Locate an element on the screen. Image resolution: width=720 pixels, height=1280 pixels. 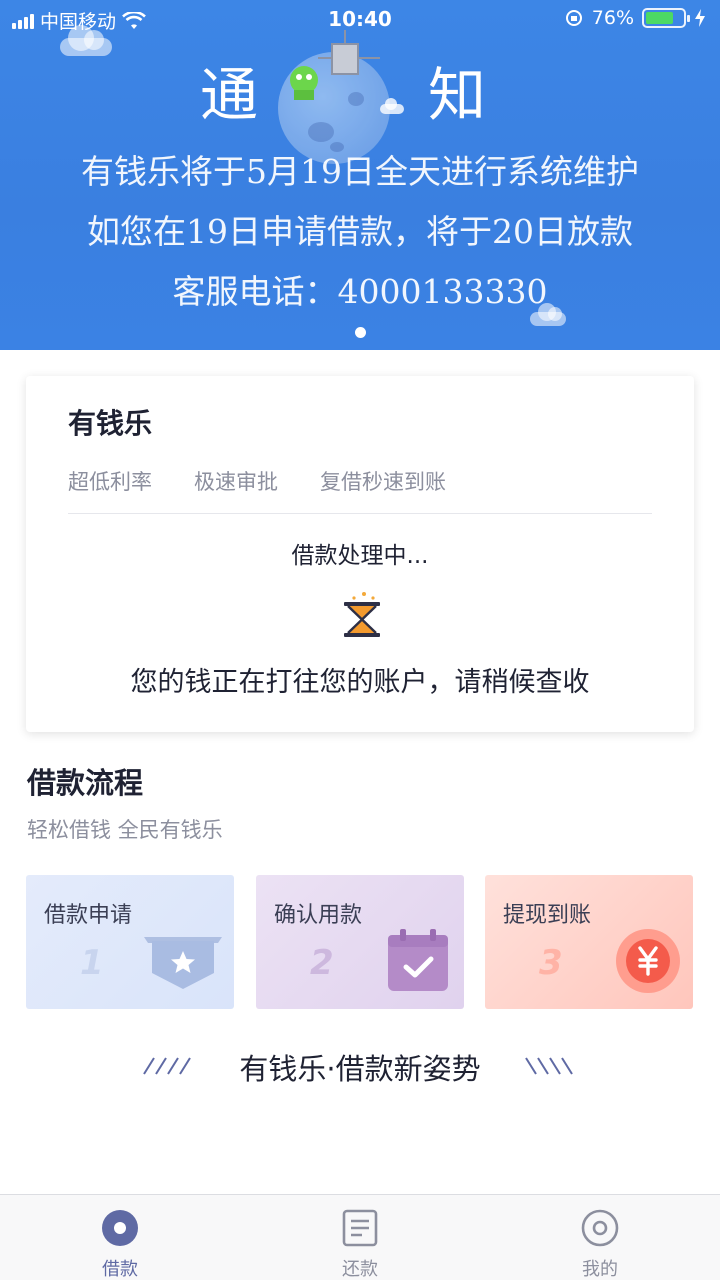
slogan: 有钱乐·借款新姿势 is located at coordinates (360, 1069).